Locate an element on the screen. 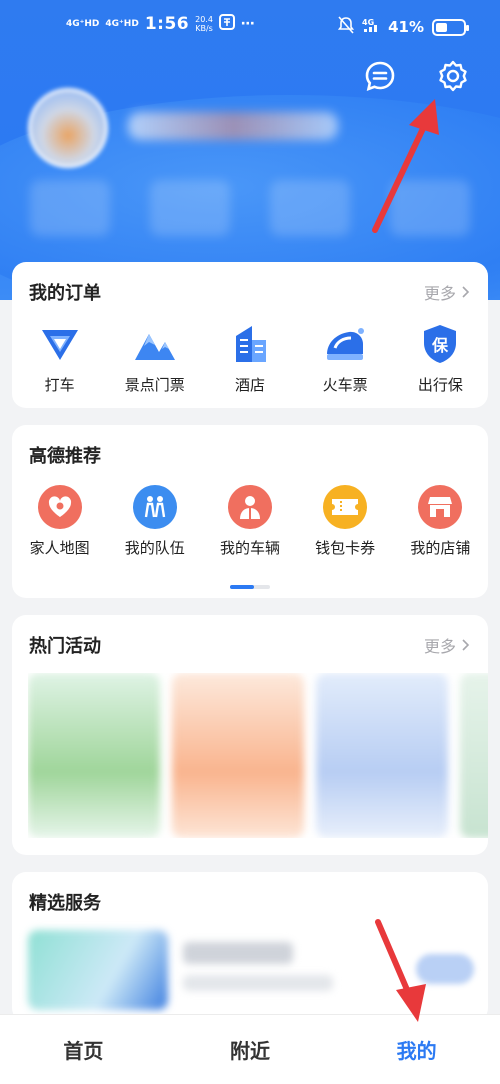  order-item-tickets: 景点门票 is located at coordinates (154, 358).